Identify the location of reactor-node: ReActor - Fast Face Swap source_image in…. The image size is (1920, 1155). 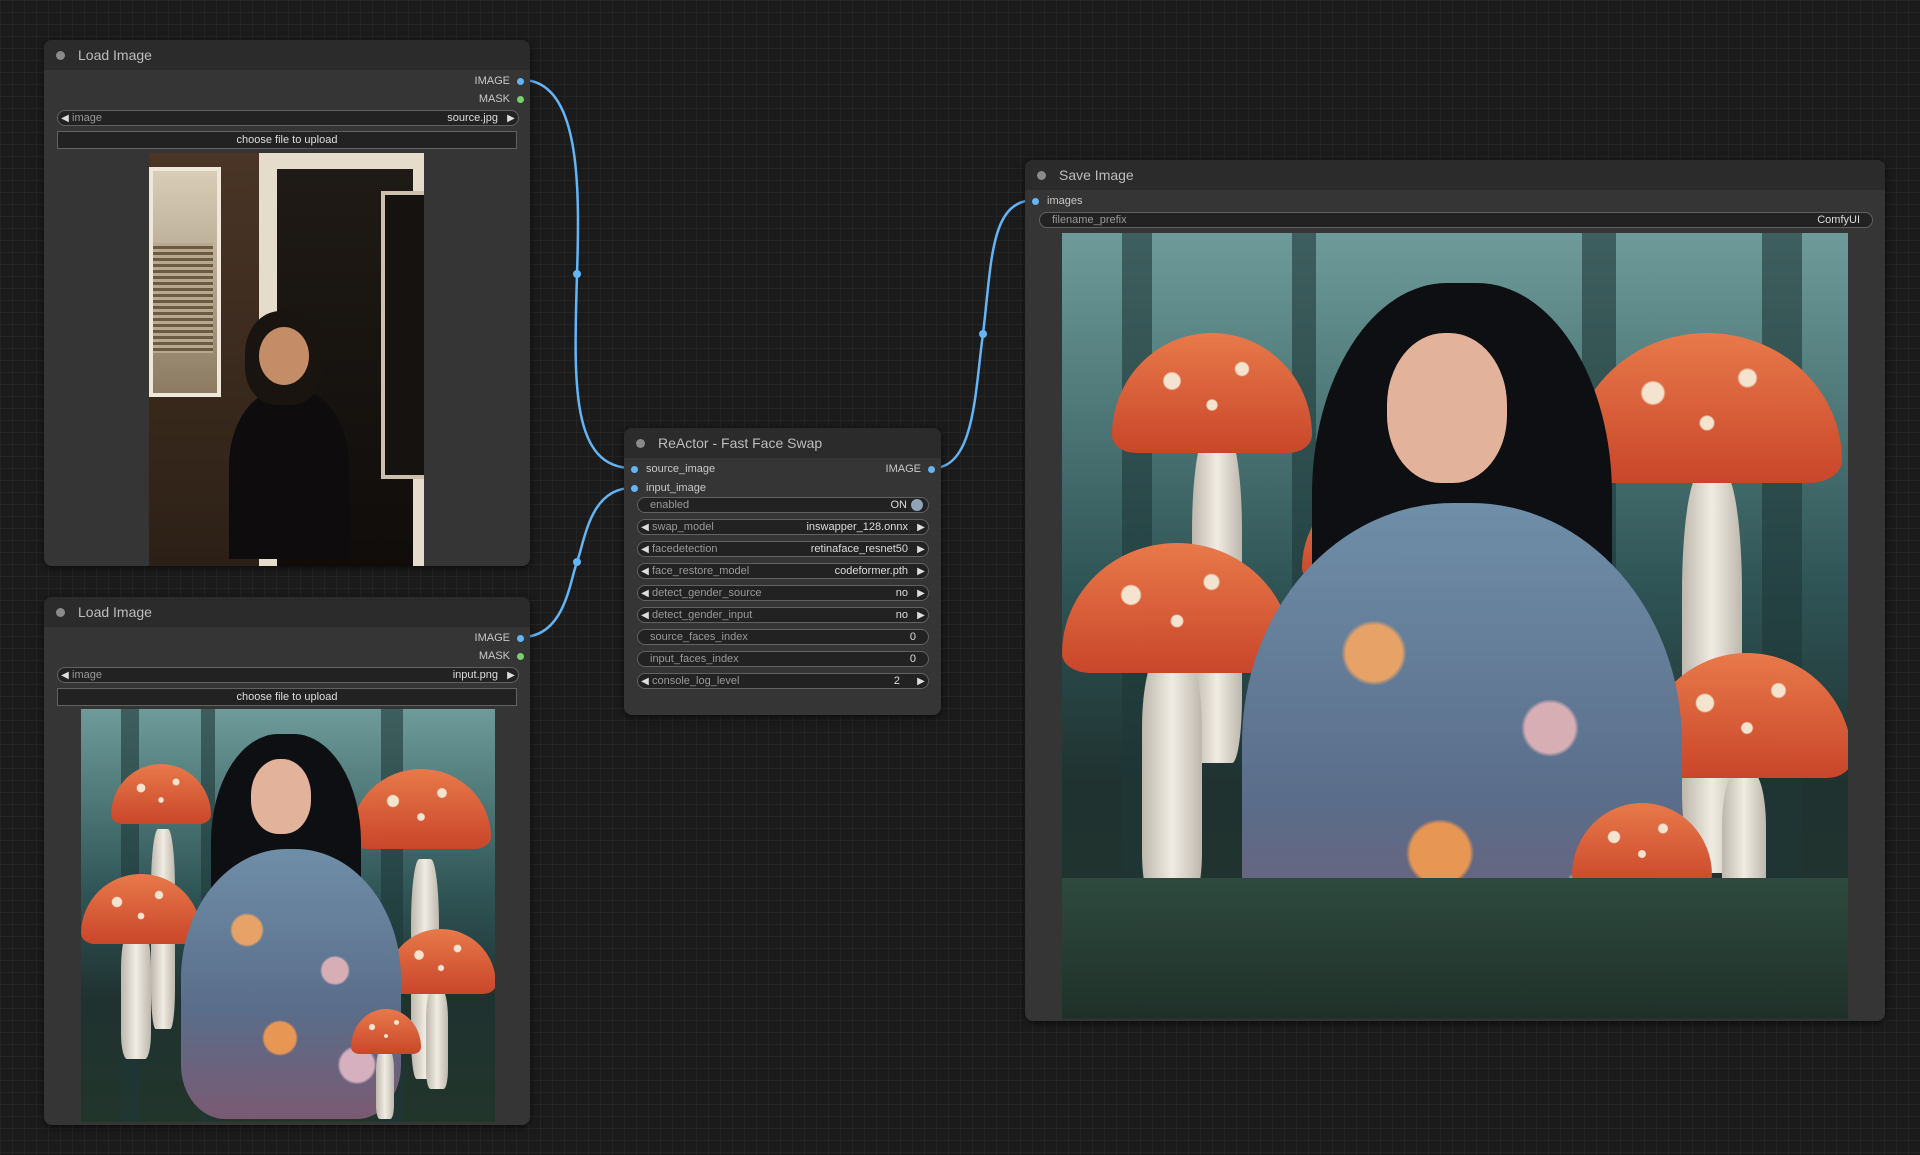
(782, 571).